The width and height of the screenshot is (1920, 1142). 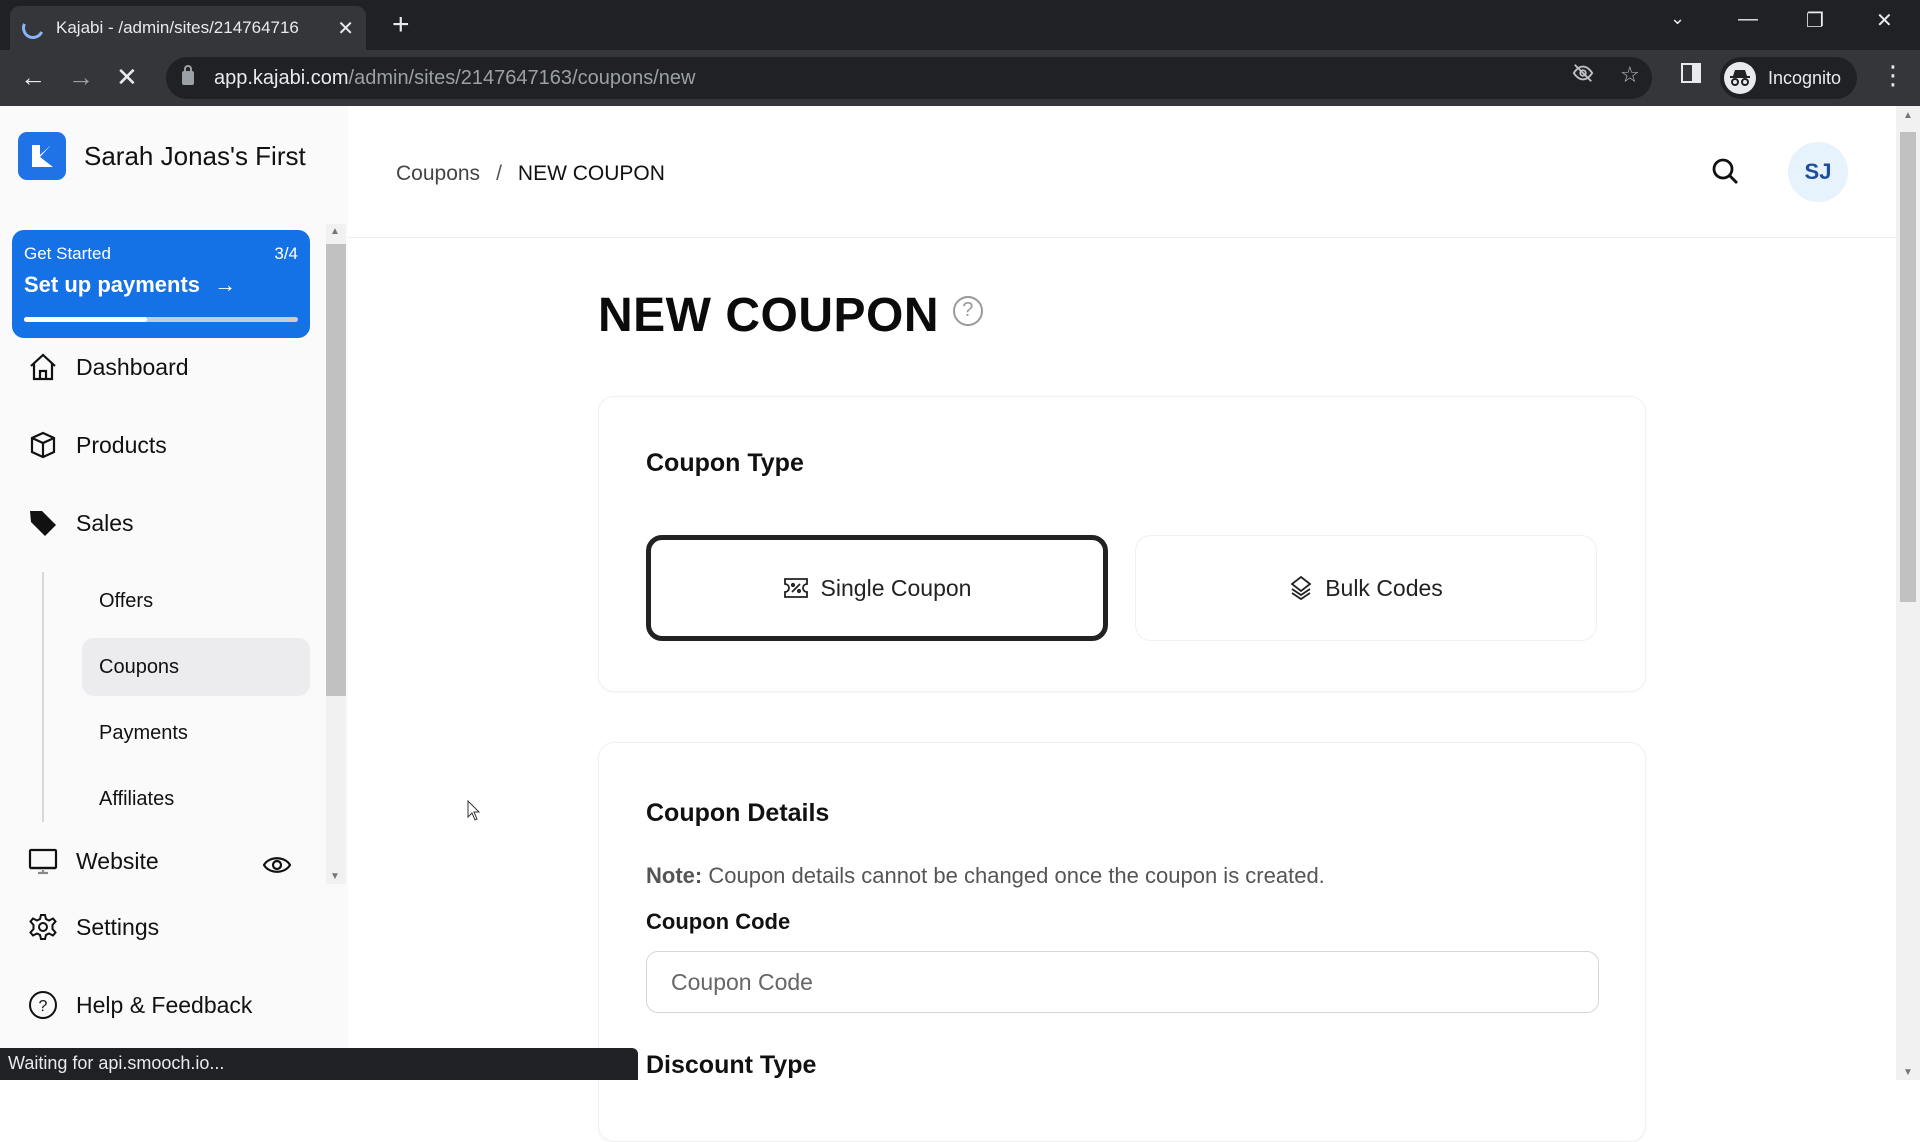 I want to click on page-title: NEW COUPON ?, so click(x=790, y=315).